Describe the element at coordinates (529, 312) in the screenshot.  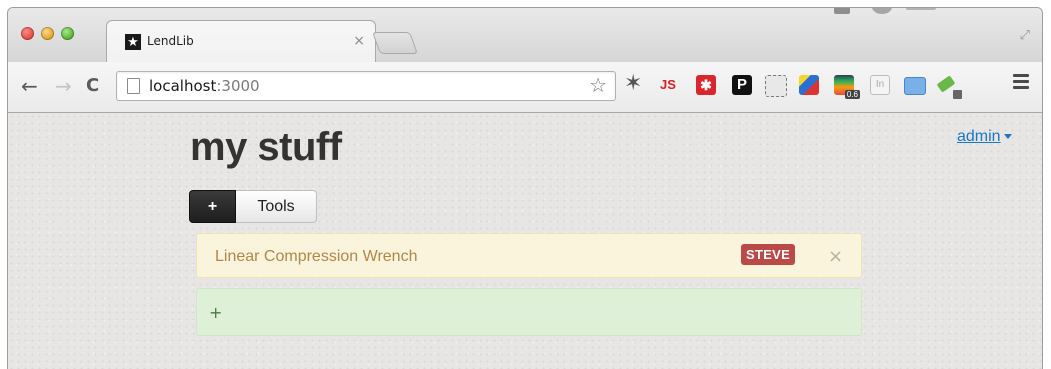
I see `add-item-row: +` at that location.